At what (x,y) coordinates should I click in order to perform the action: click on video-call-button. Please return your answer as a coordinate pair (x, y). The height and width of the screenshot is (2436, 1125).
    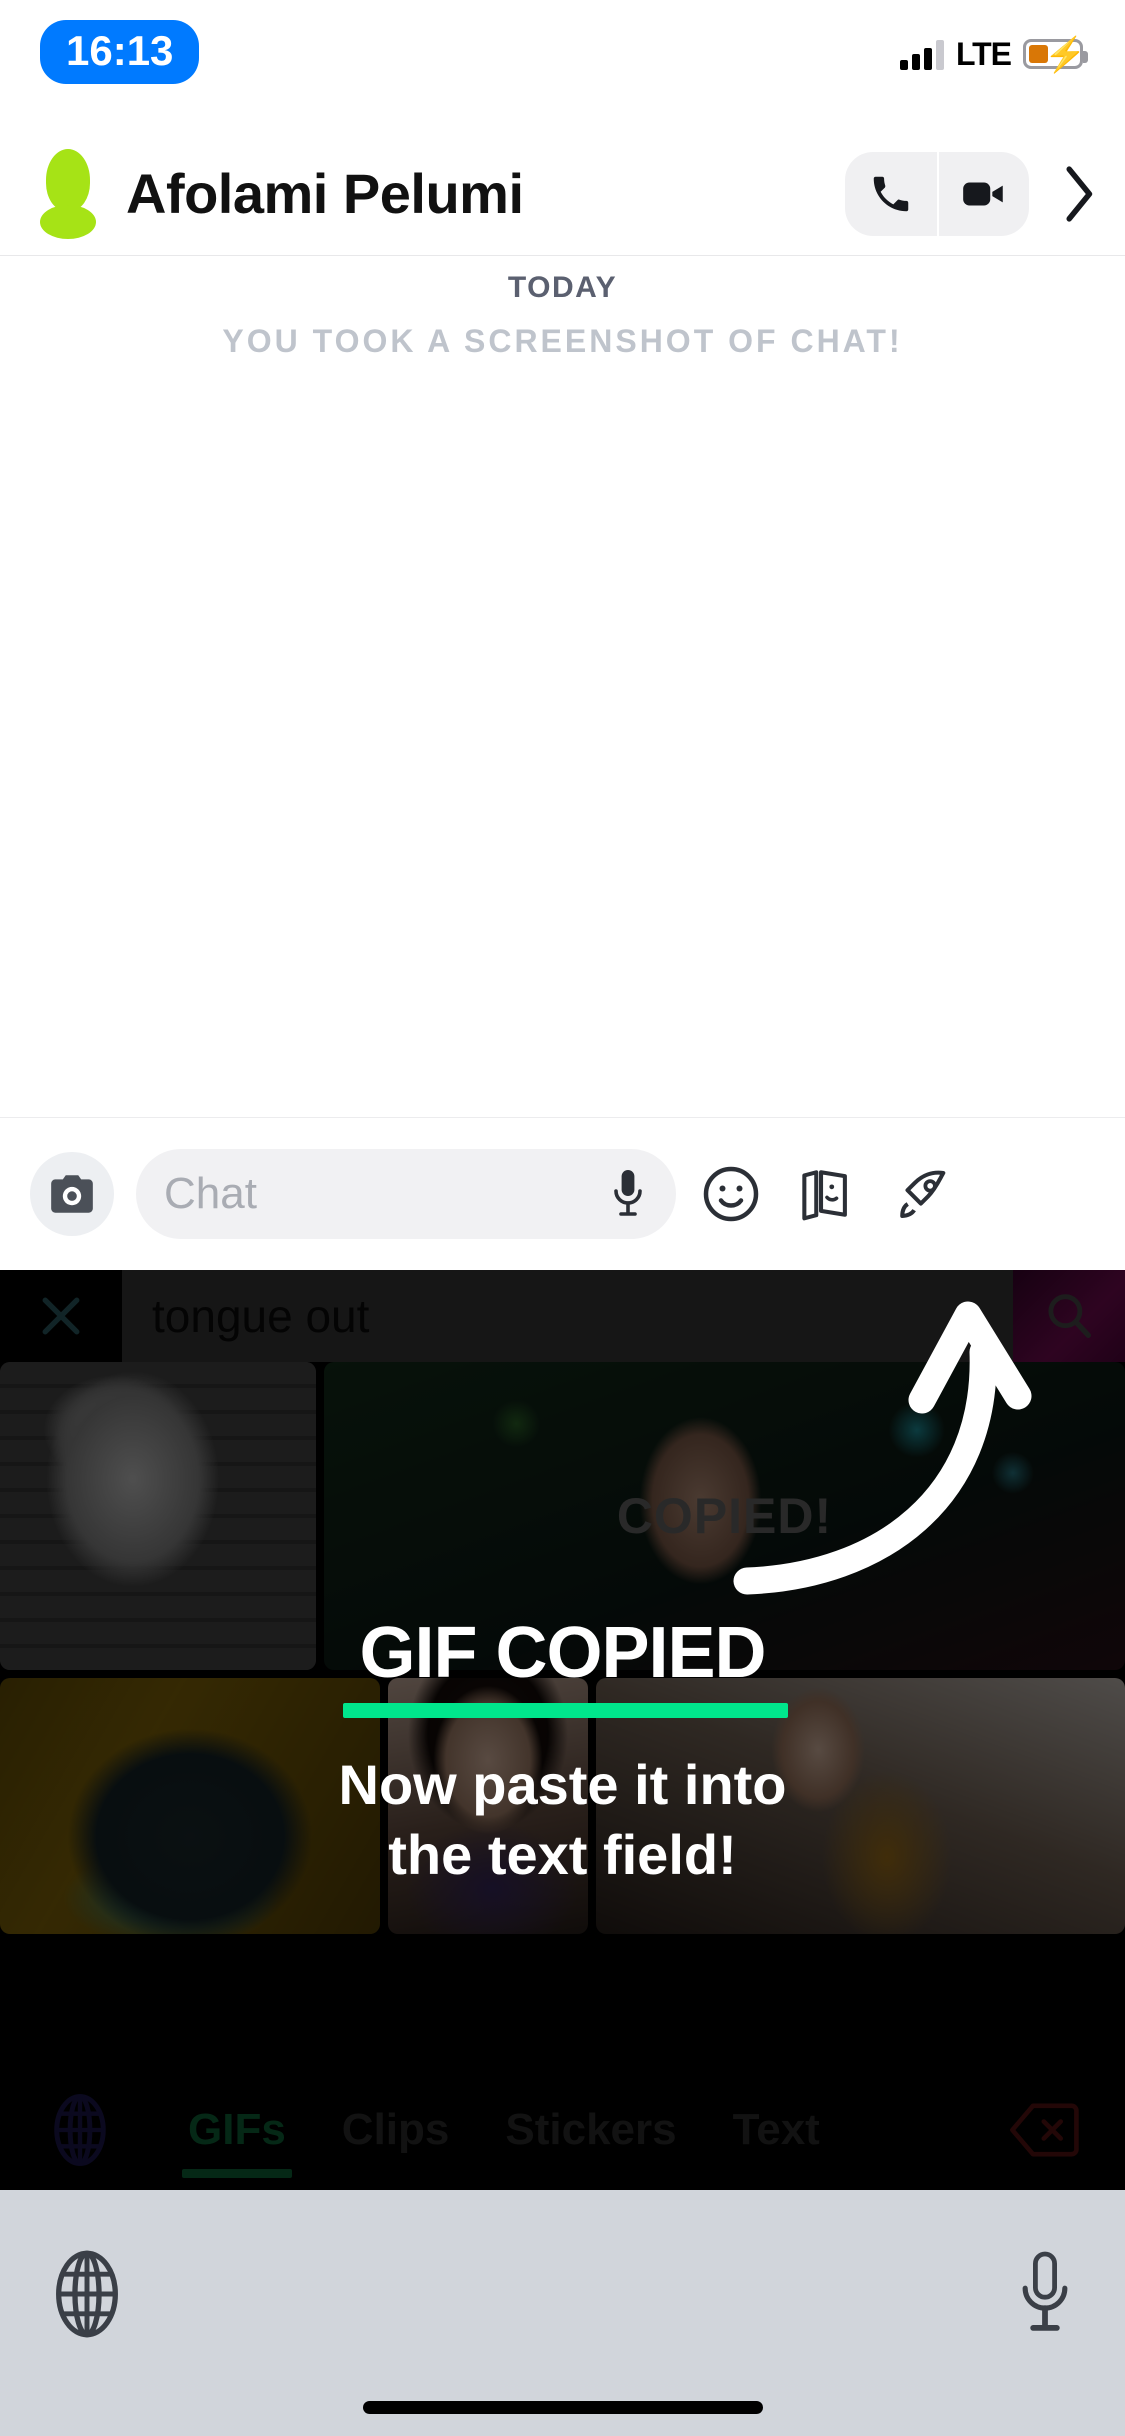
    Looking at the image, I should click on (983, 193).